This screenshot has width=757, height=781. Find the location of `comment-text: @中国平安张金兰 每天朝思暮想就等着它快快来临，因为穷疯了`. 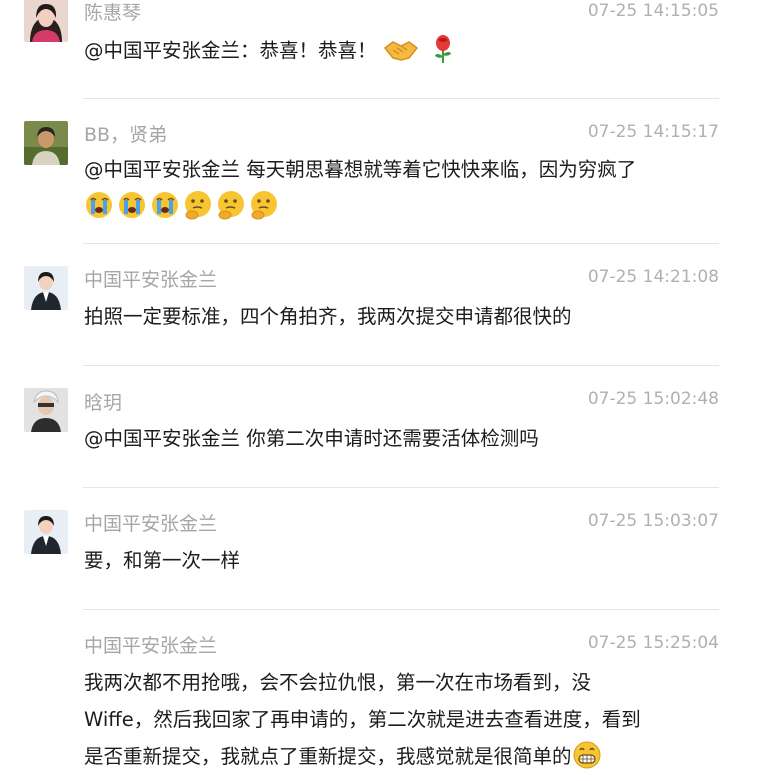

comment-text: @中国平安张金兰 每天朝思暮想就等着它快快来临，因为穷疯了 is located at coordinates (404, 188).